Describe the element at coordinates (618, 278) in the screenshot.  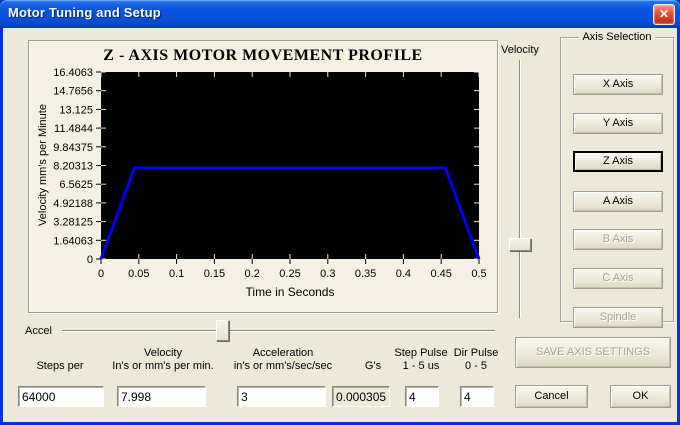
I see `c-axis-button: C Axis` at that location.